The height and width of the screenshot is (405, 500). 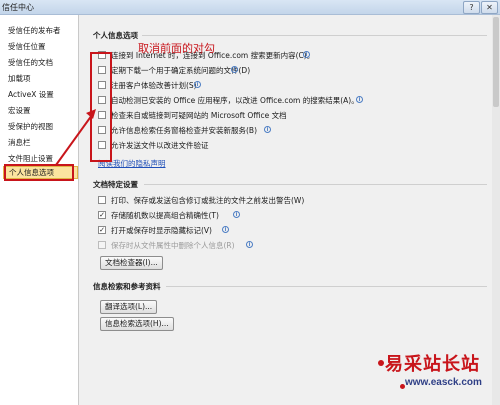 What do you see at coordinates (173, 245) in the screenshot?
I see `option-label: 保存时从文件属性中删除个人信息(R)` at bounding box center [173, 245].